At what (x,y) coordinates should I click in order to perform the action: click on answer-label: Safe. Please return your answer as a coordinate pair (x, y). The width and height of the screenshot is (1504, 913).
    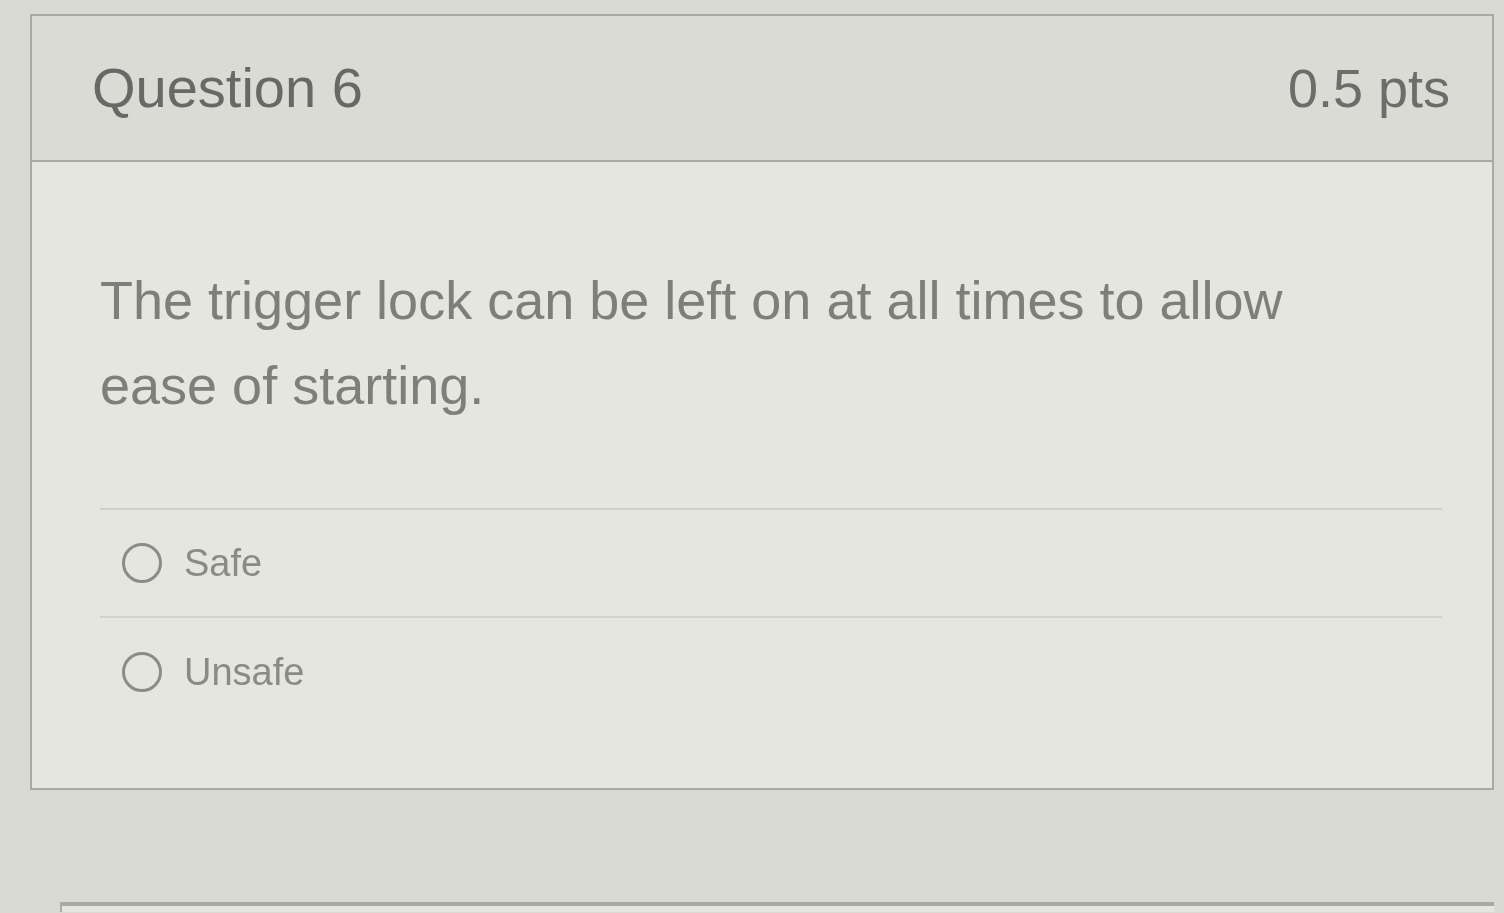
    Looking at the image, I should click on (223, 563).